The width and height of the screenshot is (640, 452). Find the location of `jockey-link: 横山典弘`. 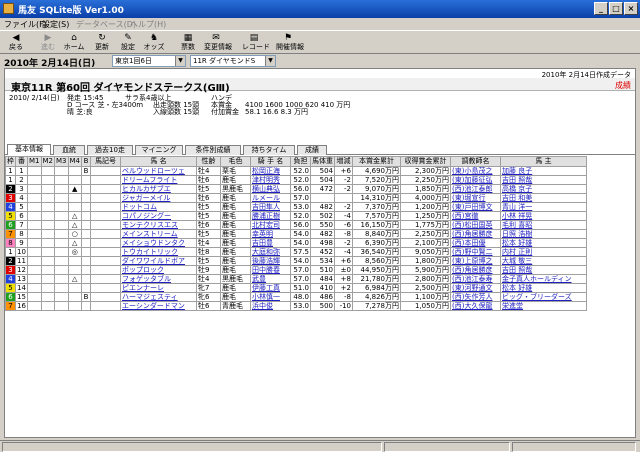

jockey-link: 横山典弘 is located at coordinates (270, 189).